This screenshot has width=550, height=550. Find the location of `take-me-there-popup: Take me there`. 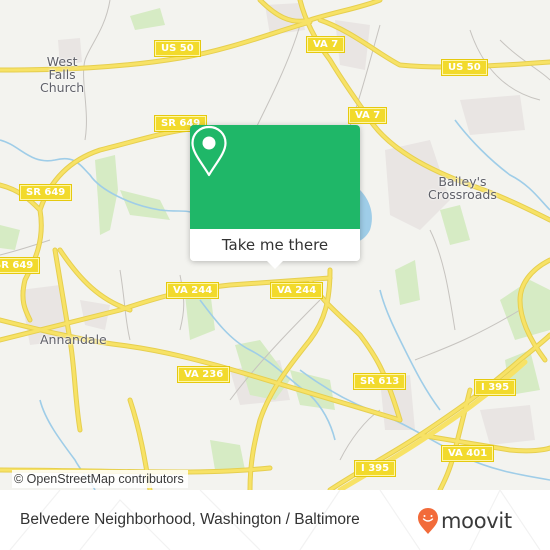

take-me-there-popup: Take me there is located at coordinates (275, 197).